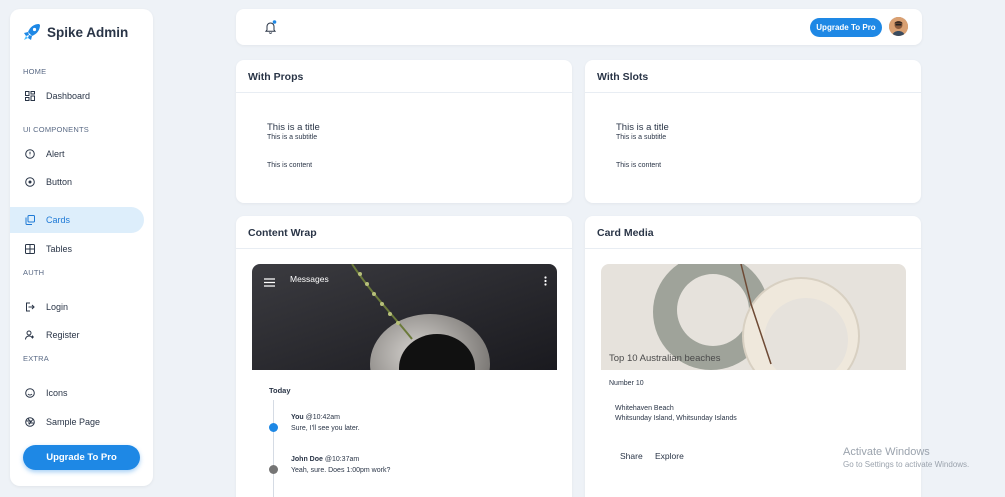 Image resolution: width=1005 pixels, height=497 pixels. What do you see at coordinates (297, 417) in the screenshot?
I see `entry-name: You` at bounding box center [297, 417].